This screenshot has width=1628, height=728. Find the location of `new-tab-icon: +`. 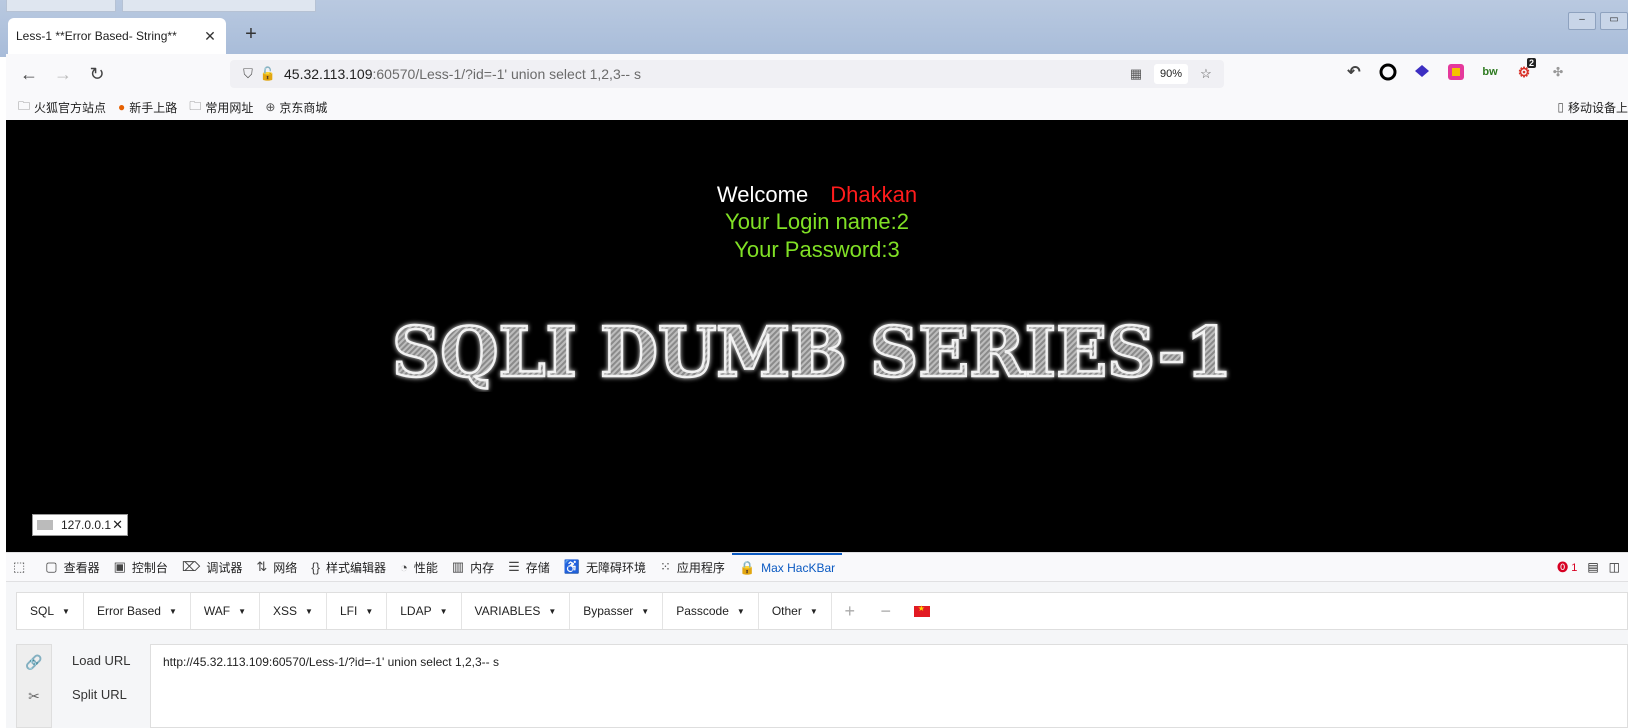

new-tab-icon: + is located at coordinates (251, 34).